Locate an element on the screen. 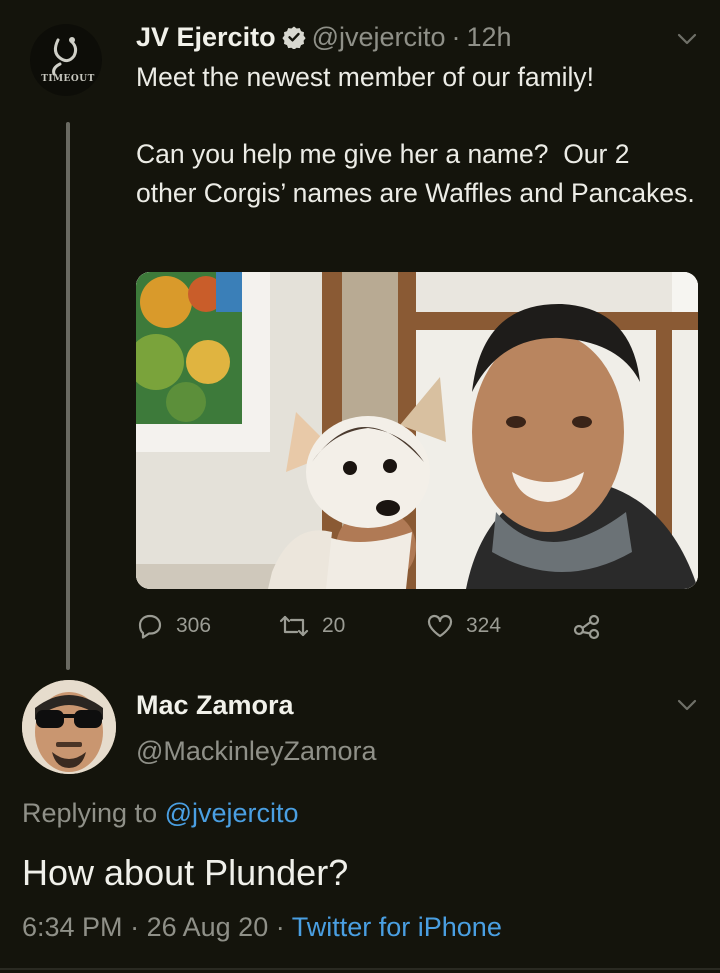 The image size is (720, 973). verified-badge-icon is located at coordinates (293, 37).